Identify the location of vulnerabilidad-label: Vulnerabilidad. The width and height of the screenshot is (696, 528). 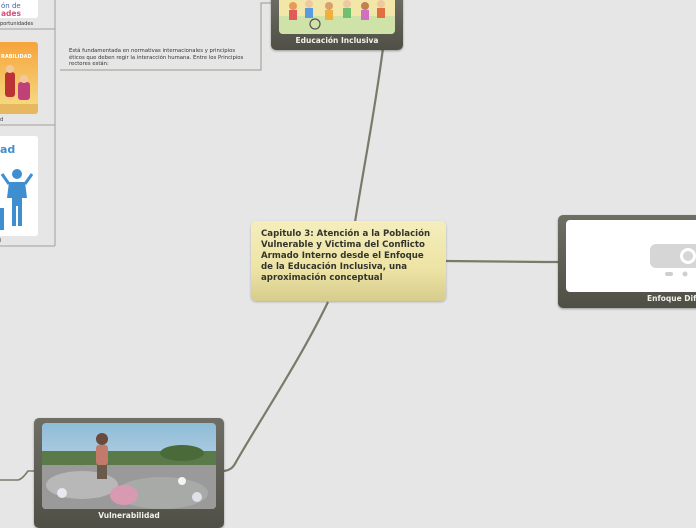
(129, 515).